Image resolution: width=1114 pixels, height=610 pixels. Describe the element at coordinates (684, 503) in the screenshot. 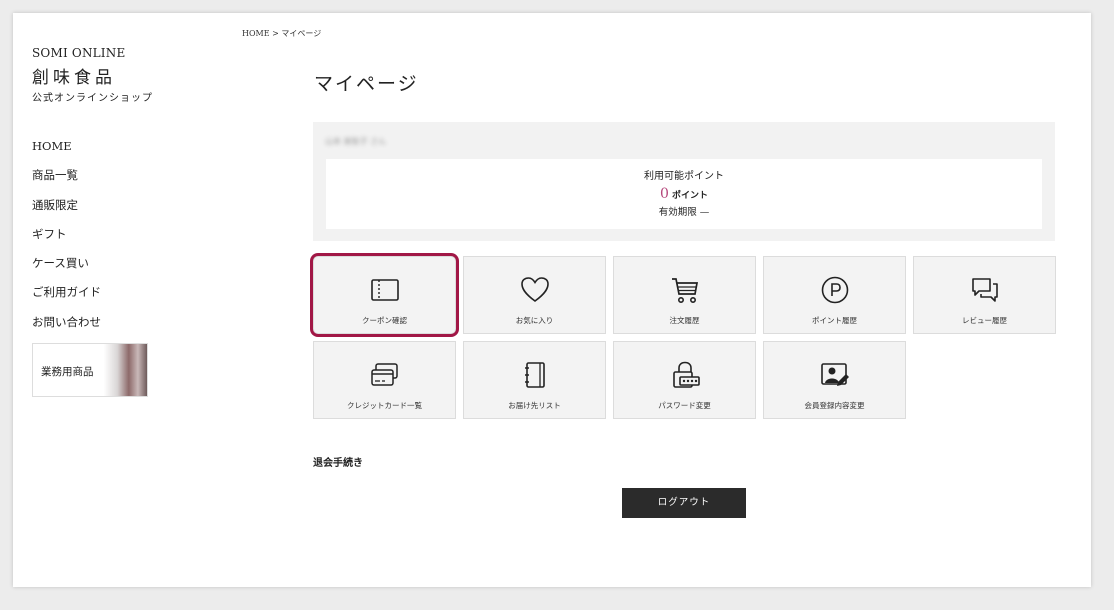

I see `logout-button: ログアウト` at that location.